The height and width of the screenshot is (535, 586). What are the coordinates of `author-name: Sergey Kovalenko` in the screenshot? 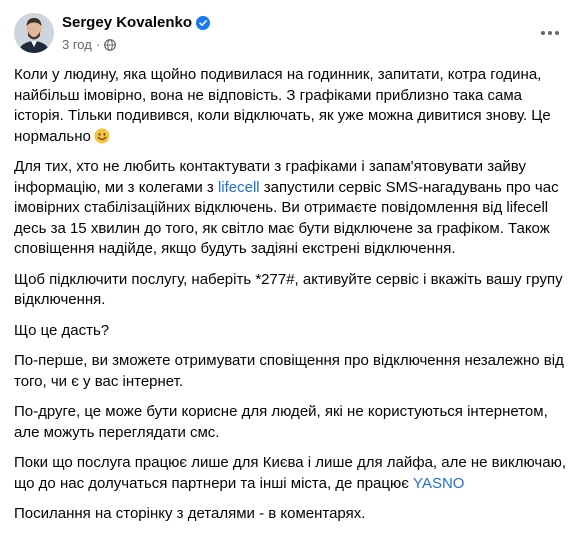 It's located at (127, 22).